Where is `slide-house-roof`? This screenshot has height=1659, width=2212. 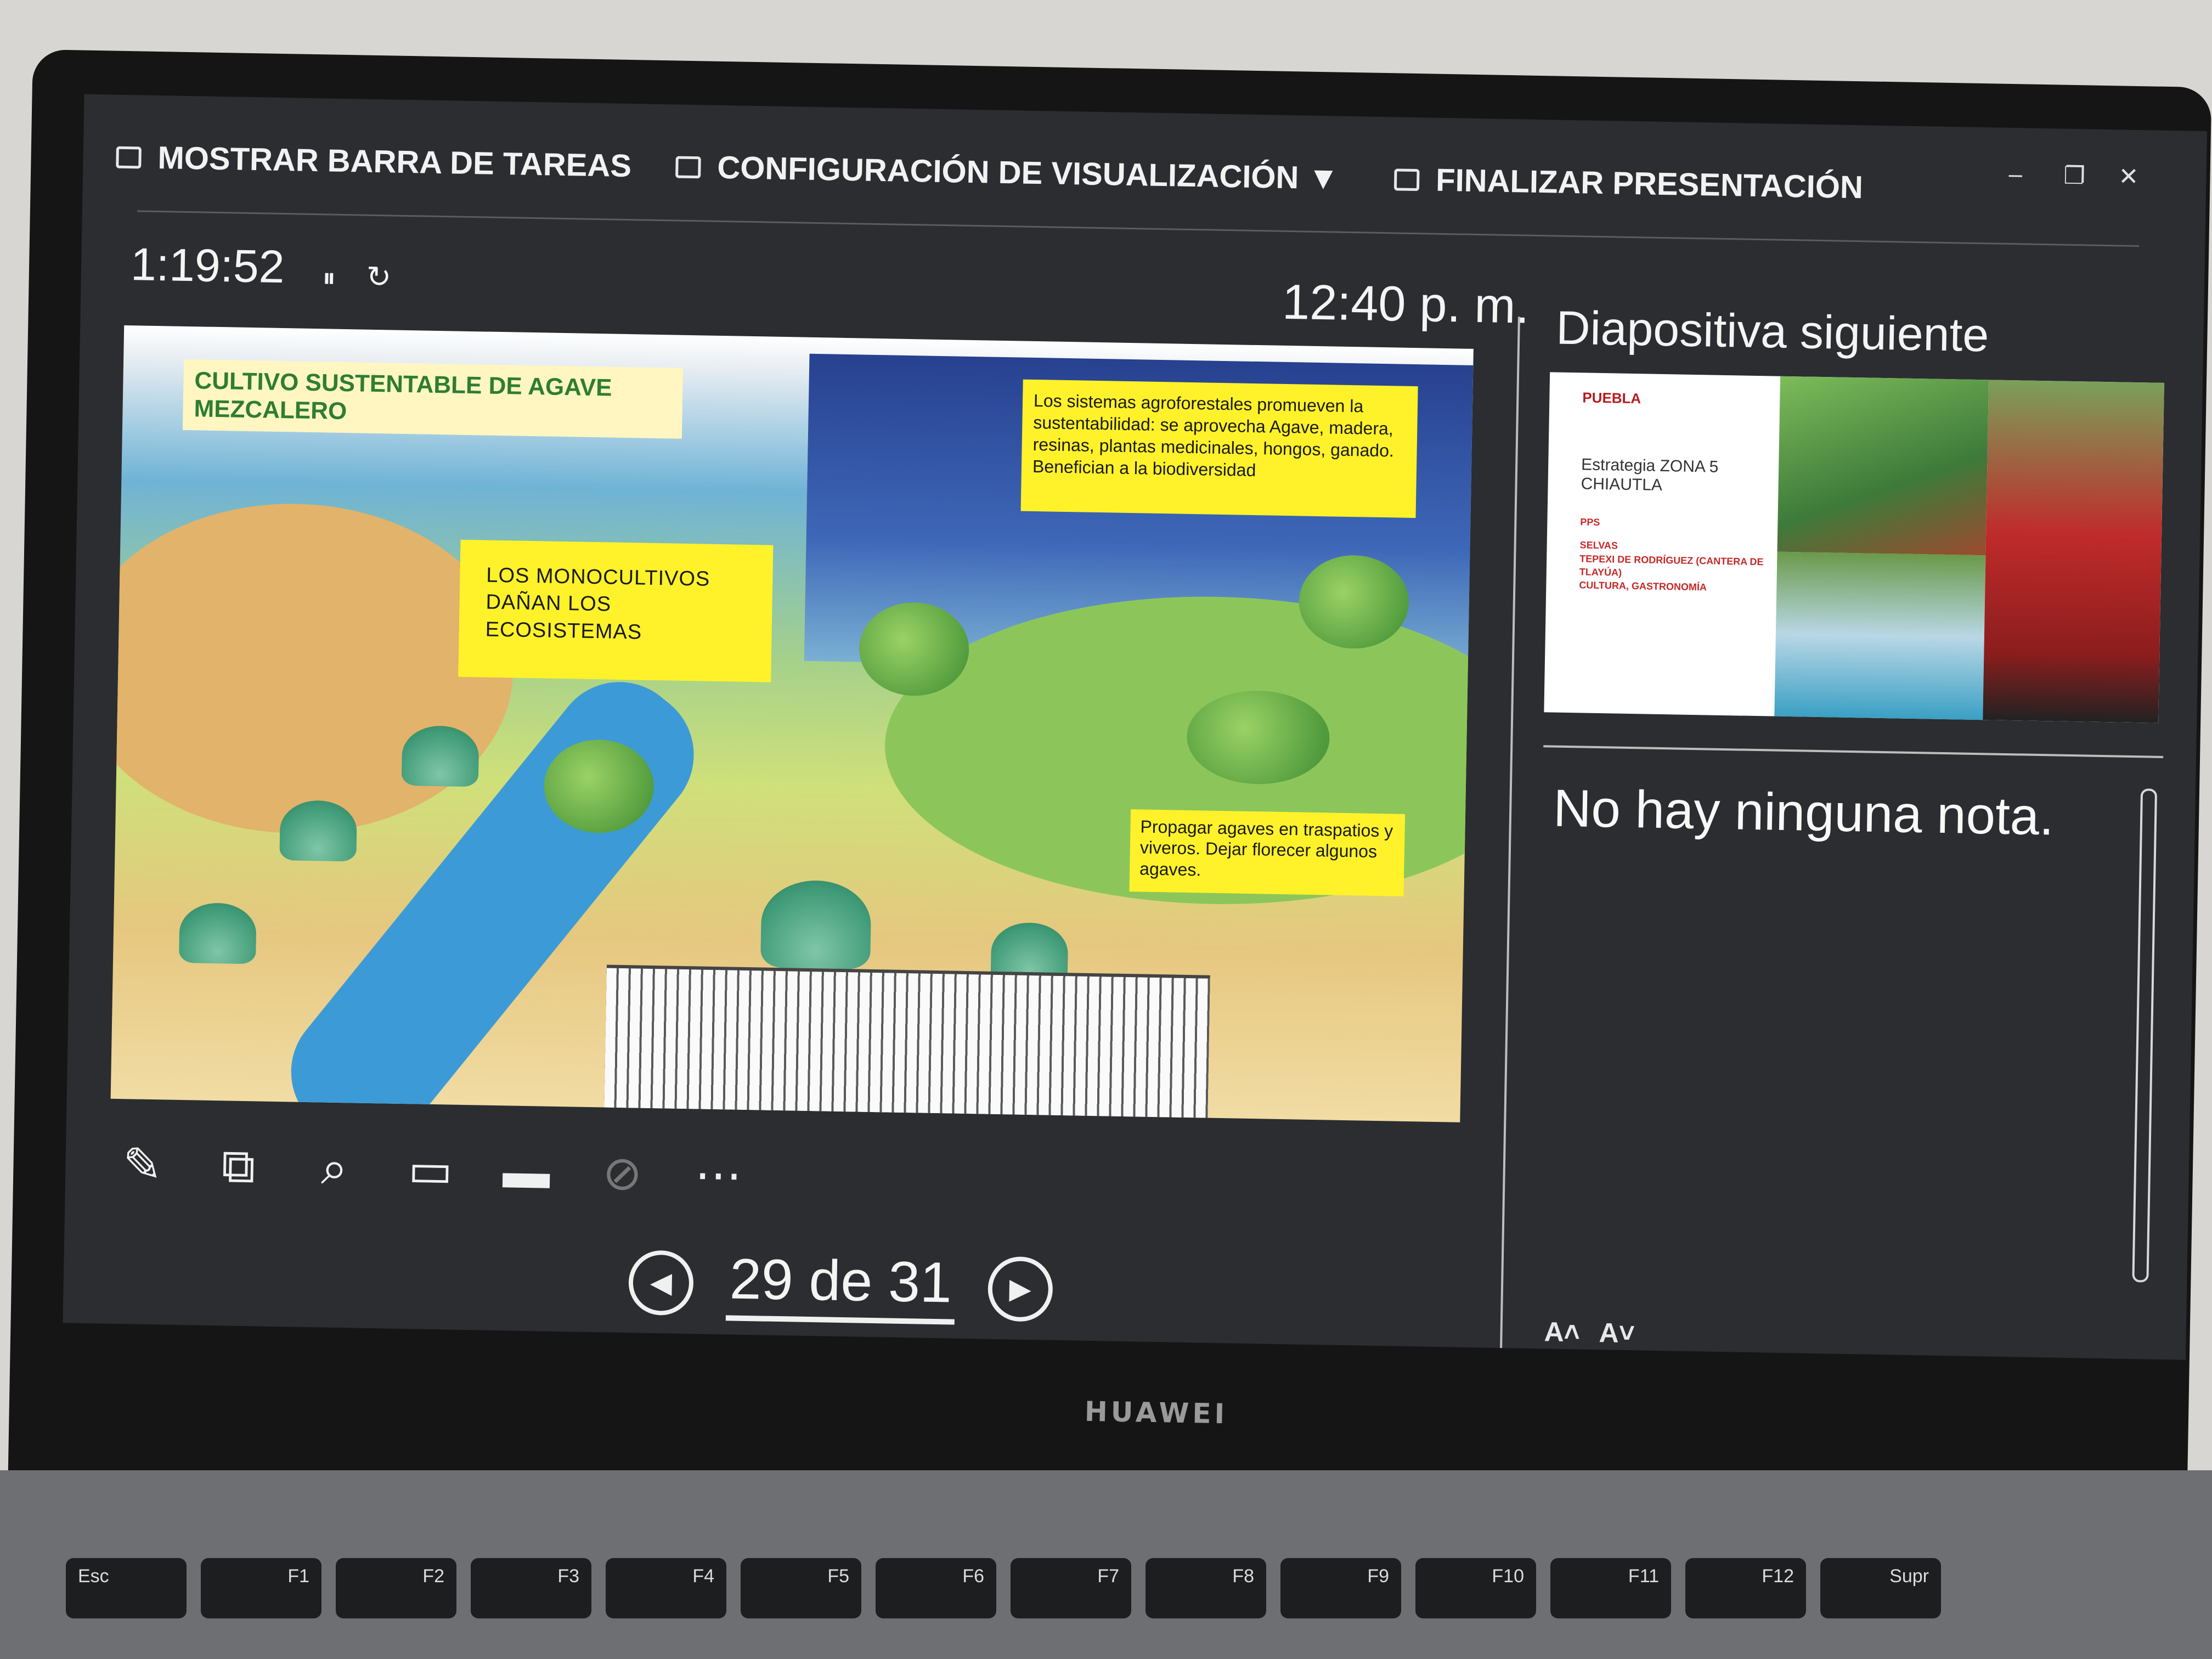 slide-house-roof is located at coordinates (907, 1042).